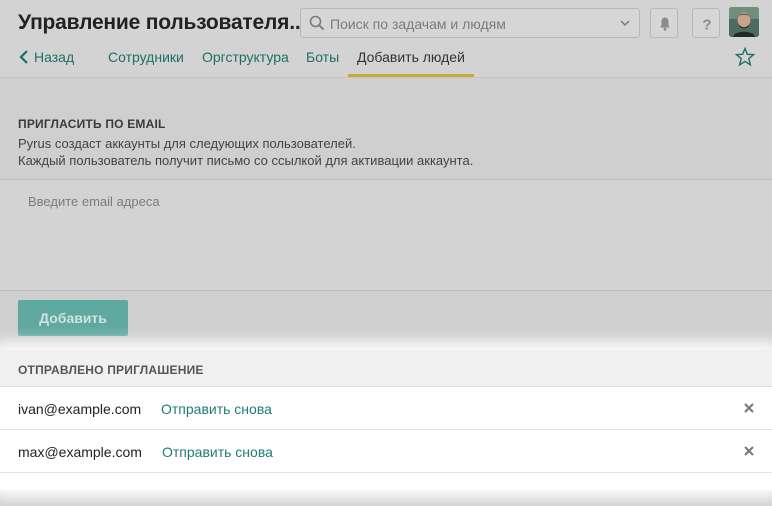  I want to click on search-input: Поиск по задачам и людям, so click(418, 24).